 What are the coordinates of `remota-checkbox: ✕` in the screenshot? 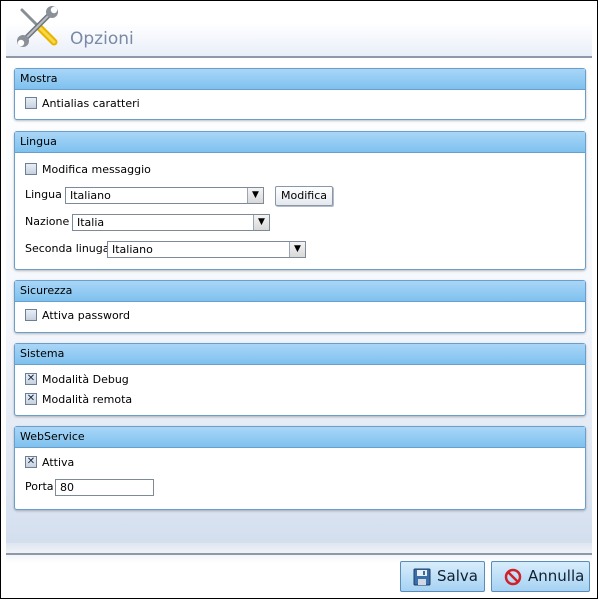 It's located at (31, 399).